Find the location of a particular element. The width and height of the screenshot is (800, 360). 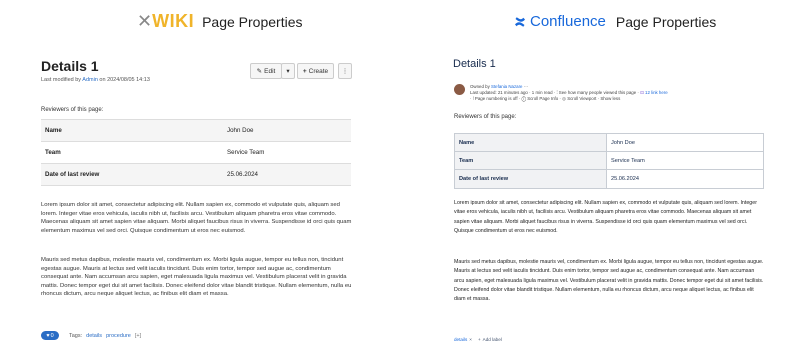

confluence-brand-subtitle: Page Properties is located at coordinates (666, 21).